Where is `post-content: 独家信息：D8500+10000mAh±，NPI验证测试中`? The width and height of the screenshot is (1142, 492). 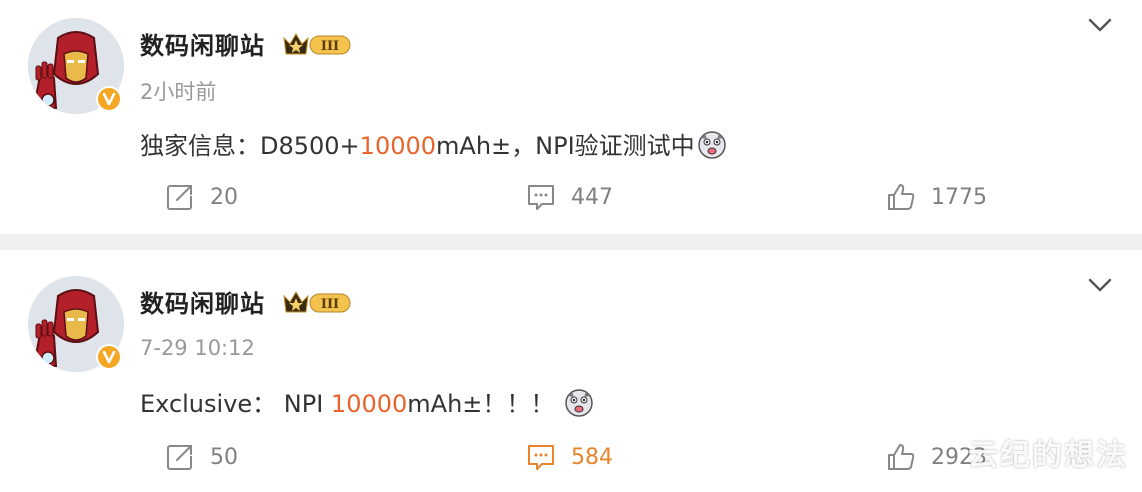 post-content: 独家信息：D8500+10000mAh±，NPI验证测试中 is located at coordinates (433, 143).